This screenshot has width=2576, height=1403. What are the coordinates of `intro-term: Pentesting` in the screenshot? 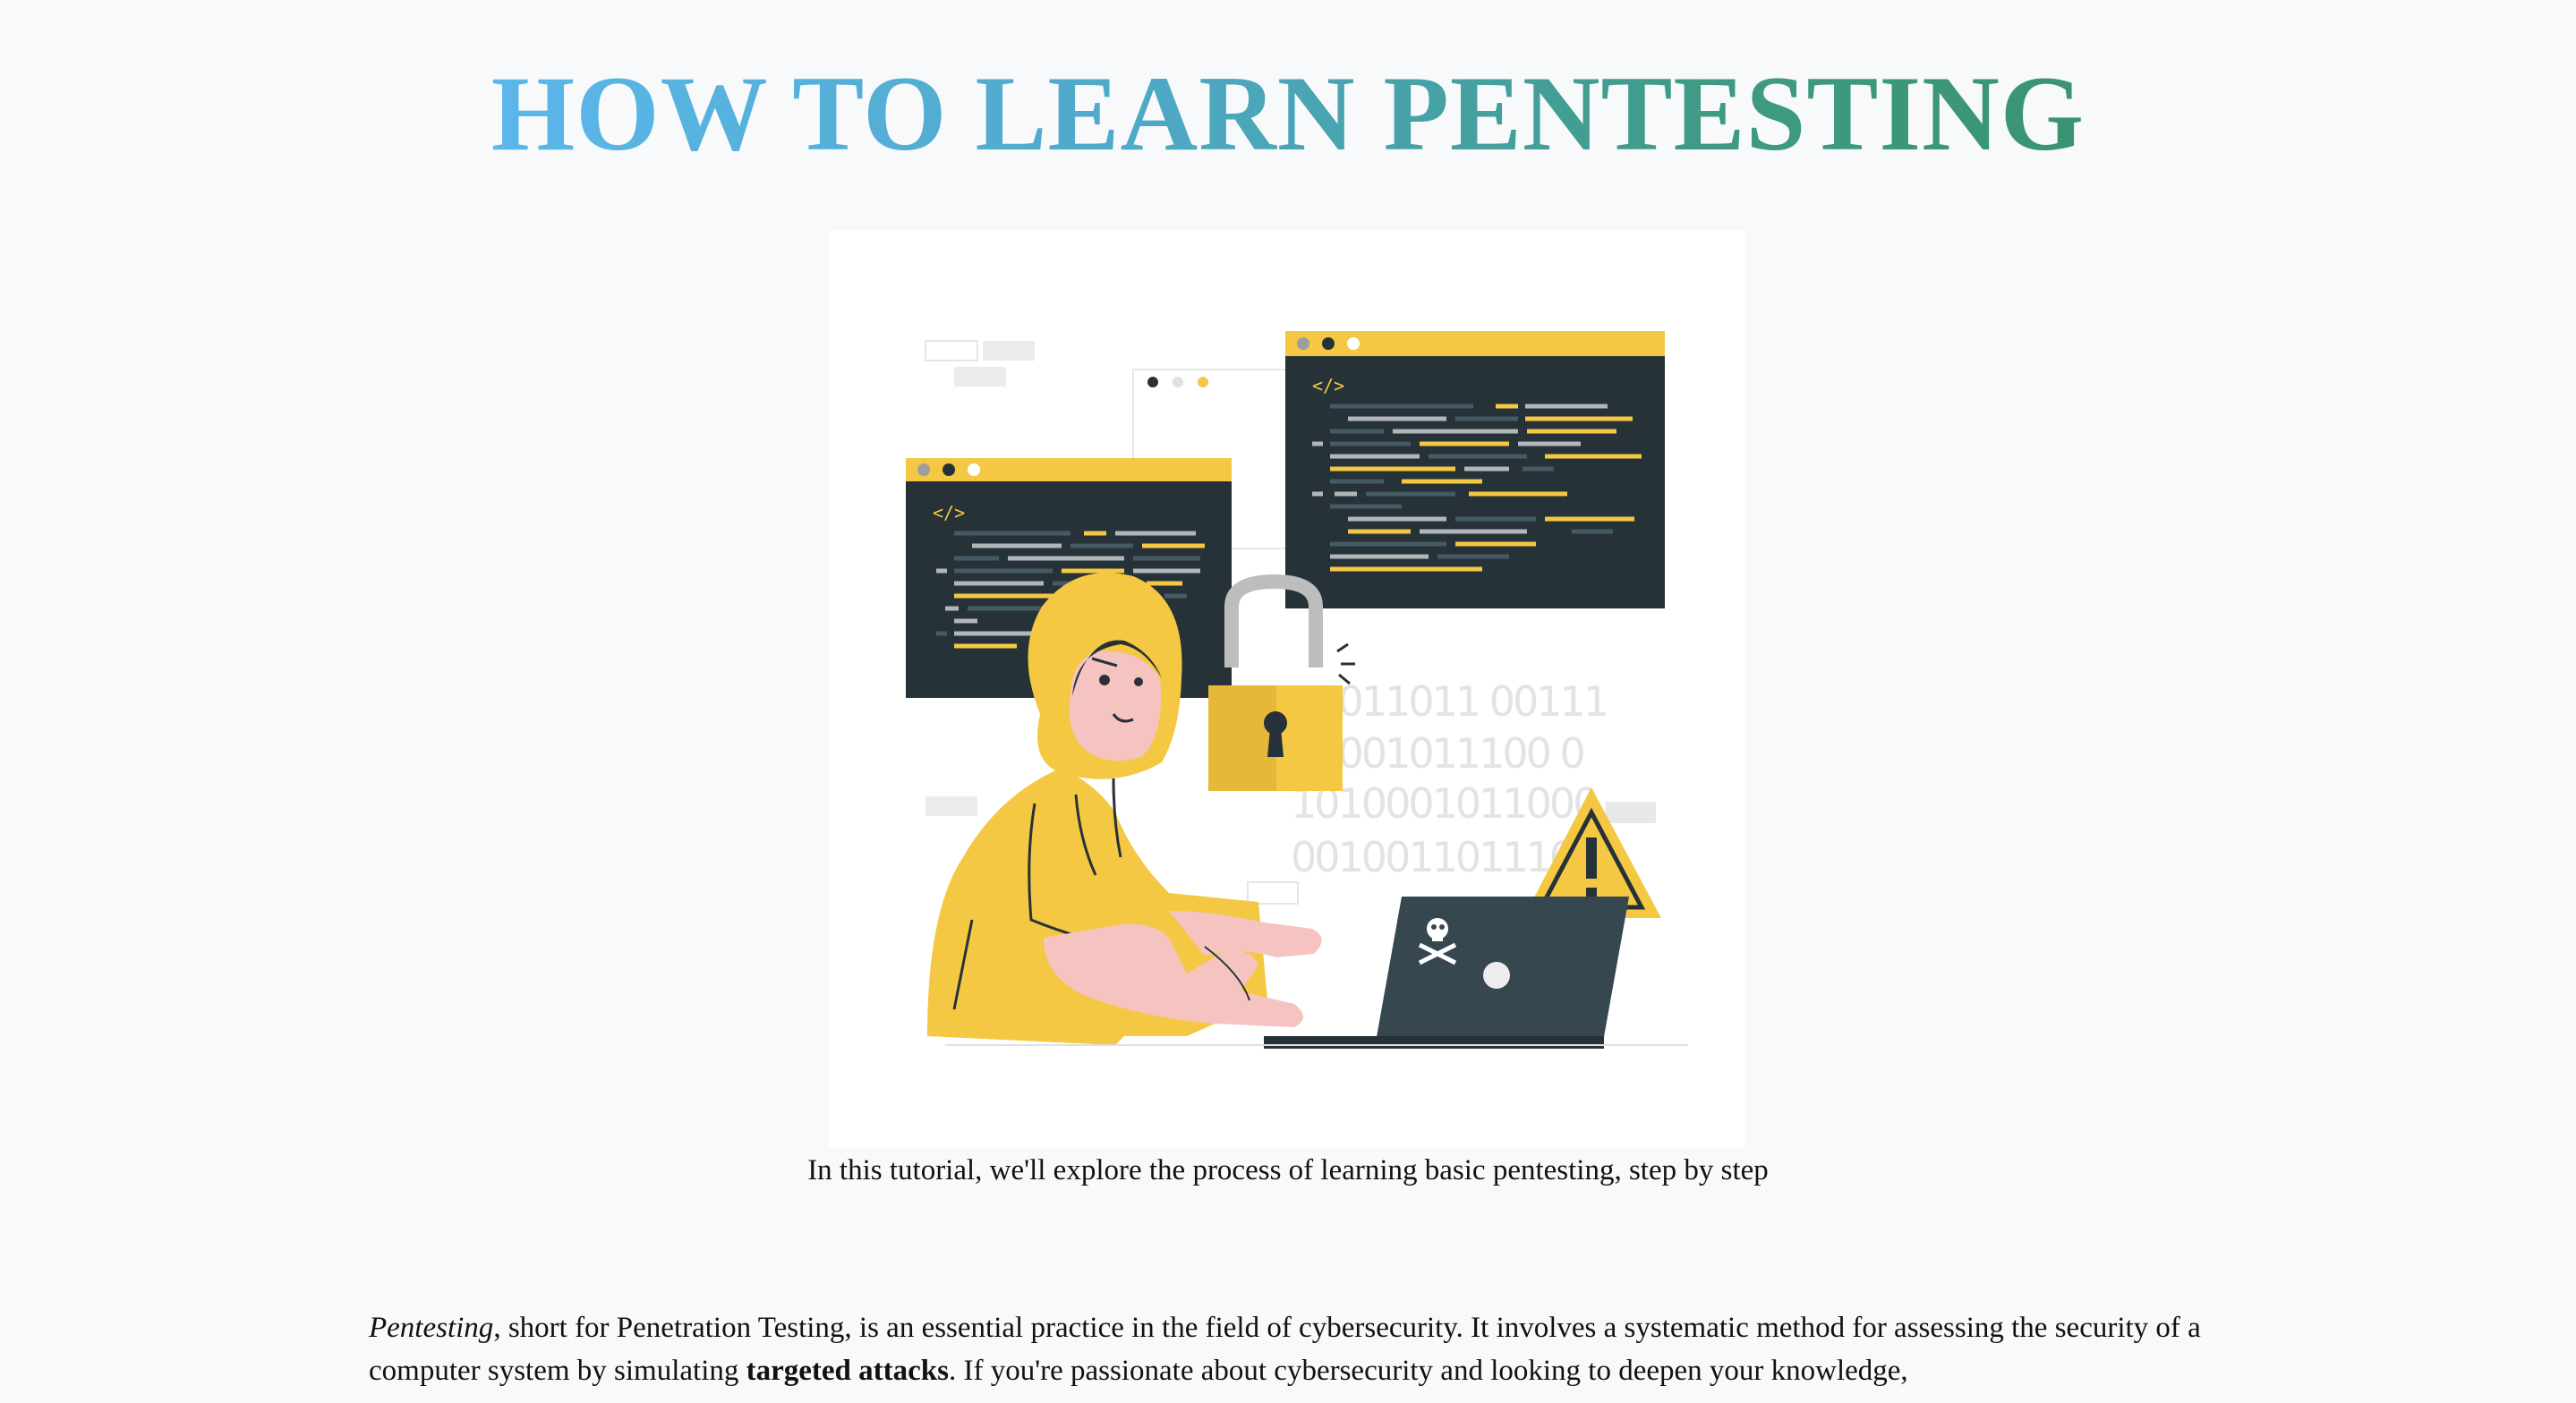 It's located at (431, 1328).